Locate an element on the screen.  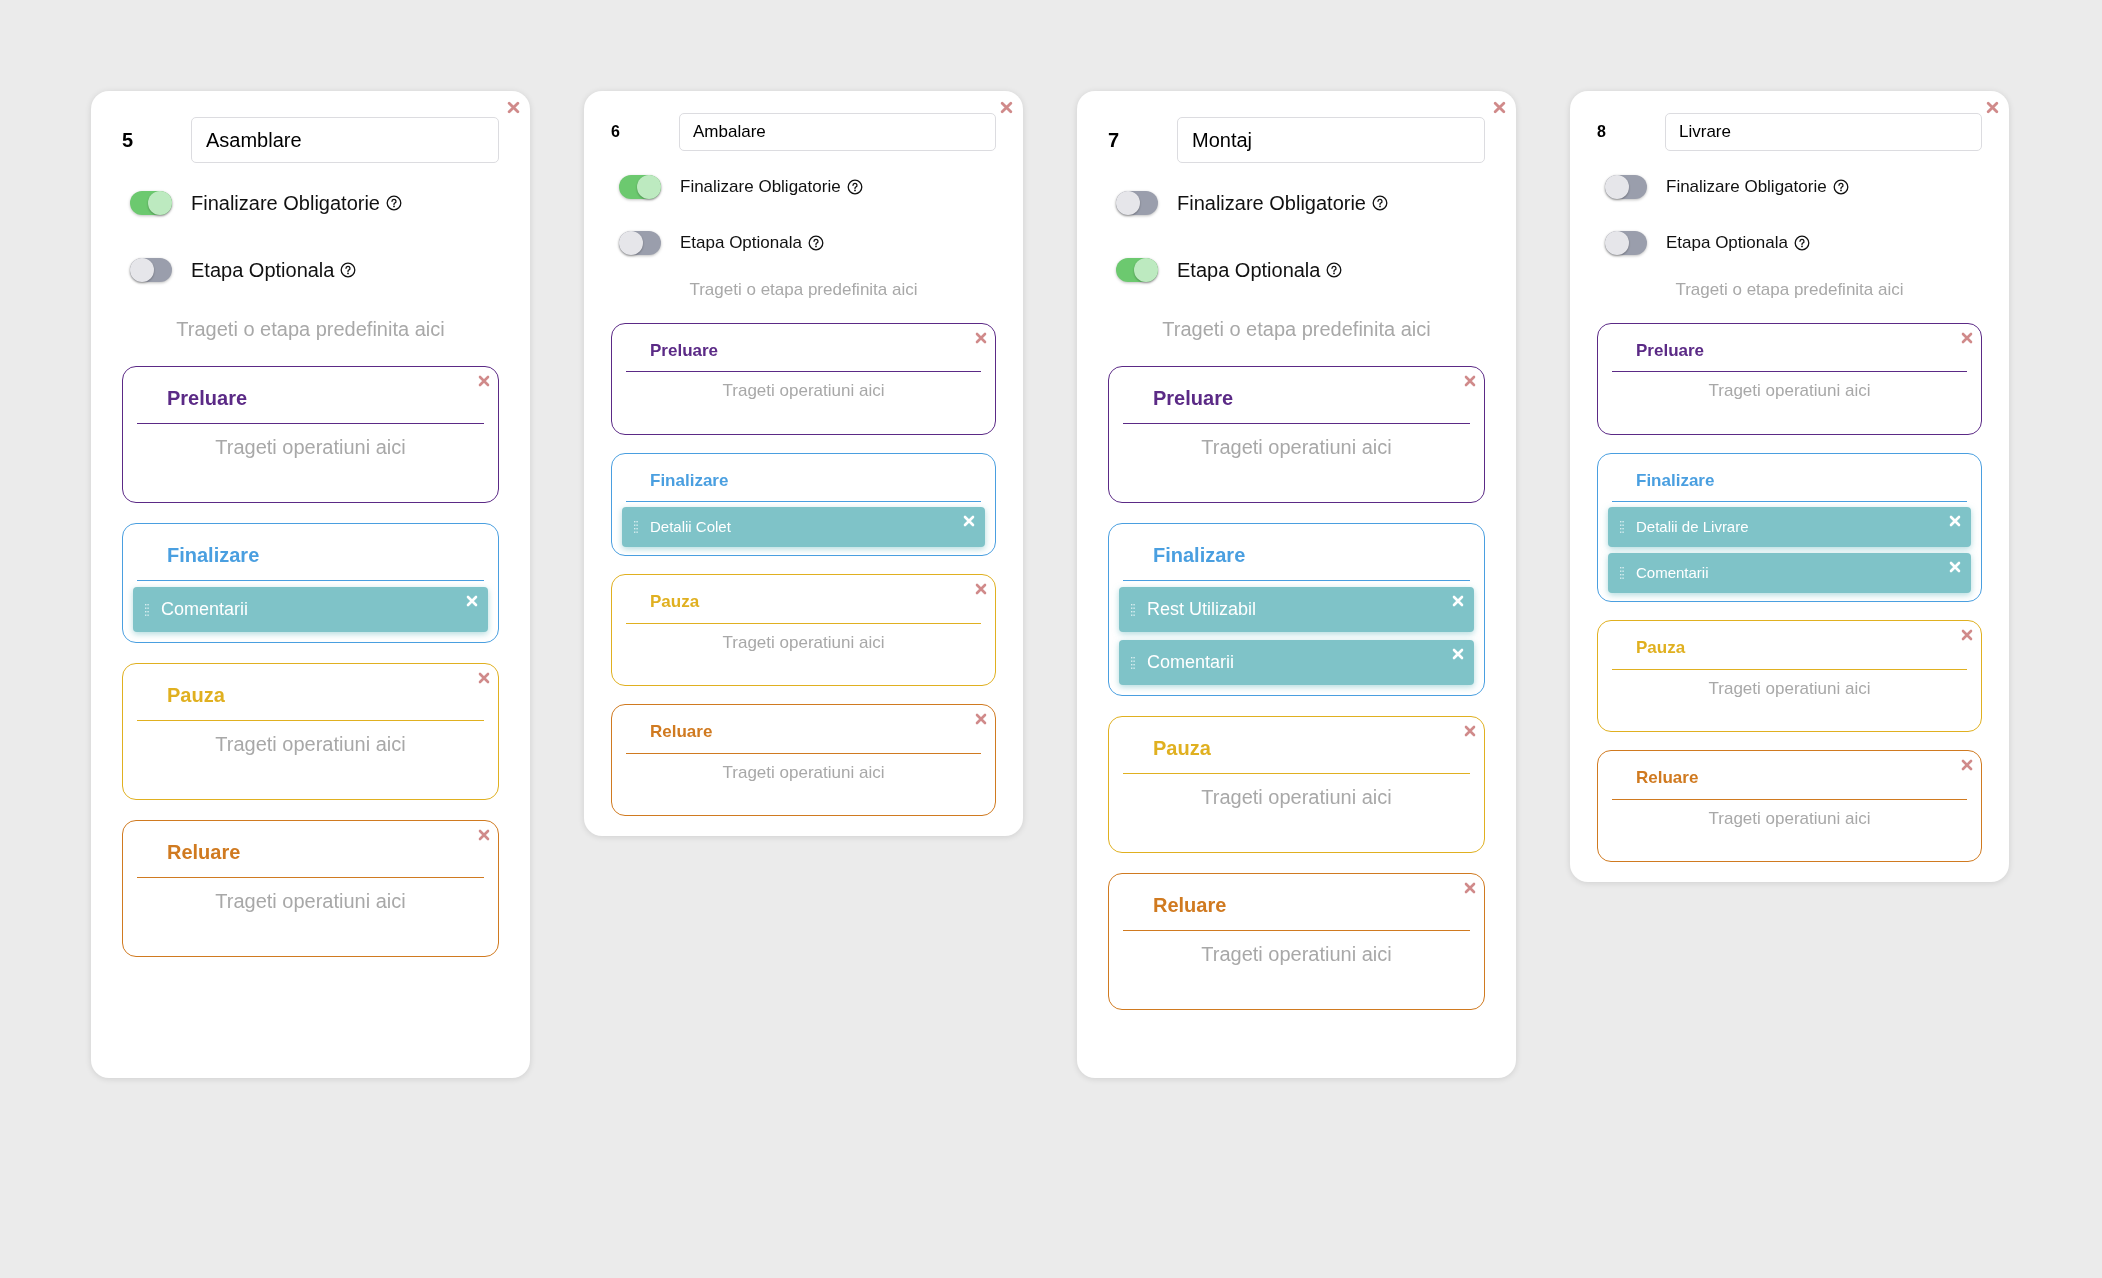
drop-zone: Finalizare Rest Utilizabil Comentarii is located at coordinates (1296, 609).